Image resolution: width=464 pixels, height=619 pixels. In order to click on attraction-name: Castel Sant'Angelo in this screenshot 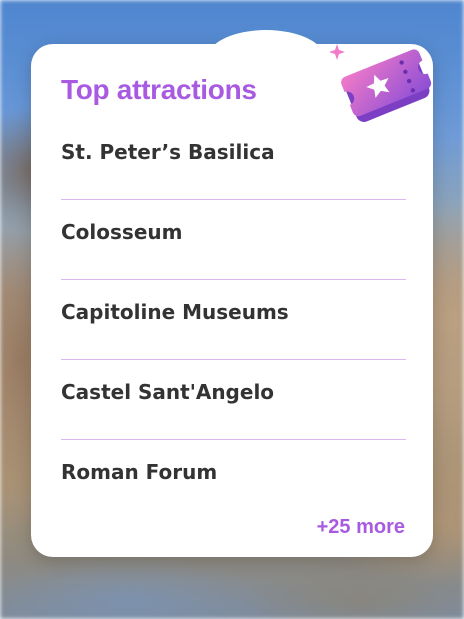, I will do `click(168, 392)`.